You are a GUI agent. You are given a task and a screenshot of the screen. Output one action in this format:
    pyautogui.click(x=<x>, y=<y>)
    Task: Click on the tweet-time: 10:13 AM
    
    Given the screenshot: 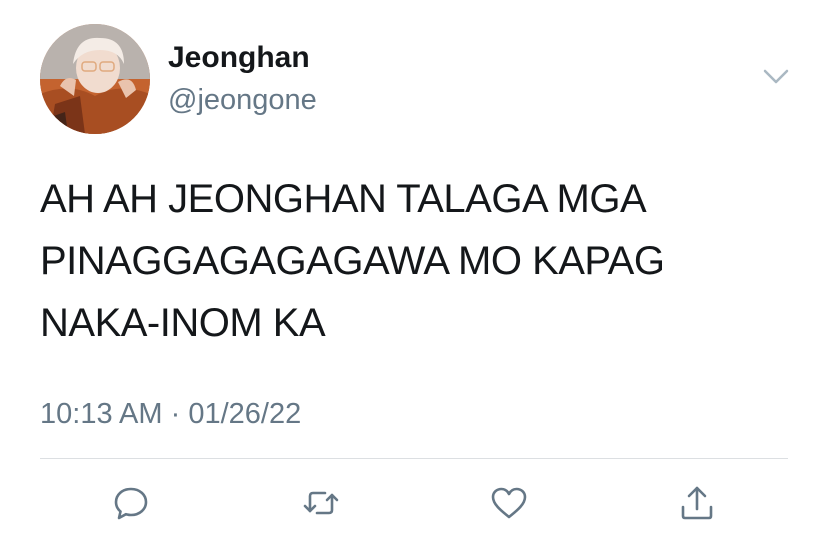 What is the action you would take?
    pyautogui.click(x=101, y=414)
    